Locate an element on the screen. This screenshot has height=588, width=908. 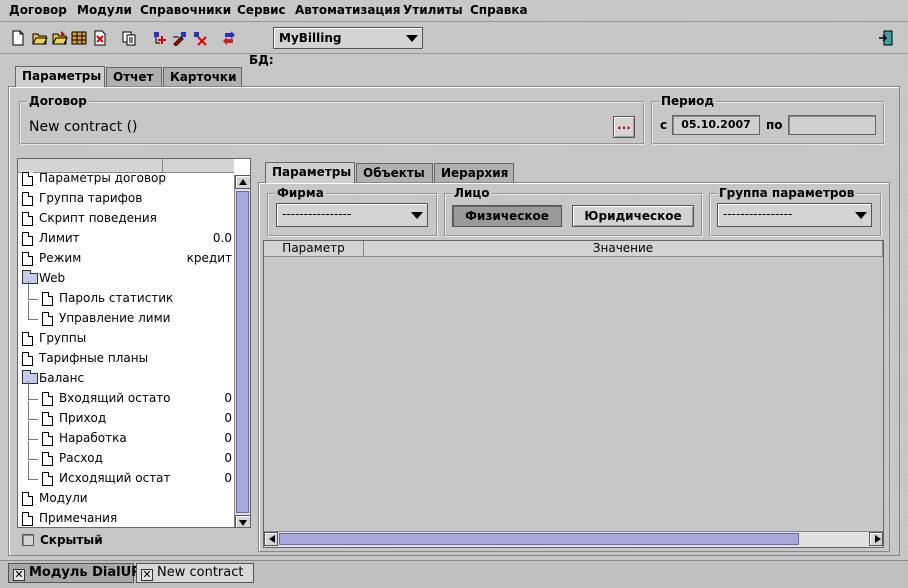
tree-item: Режим кредит is located at coordinates (126, 259).